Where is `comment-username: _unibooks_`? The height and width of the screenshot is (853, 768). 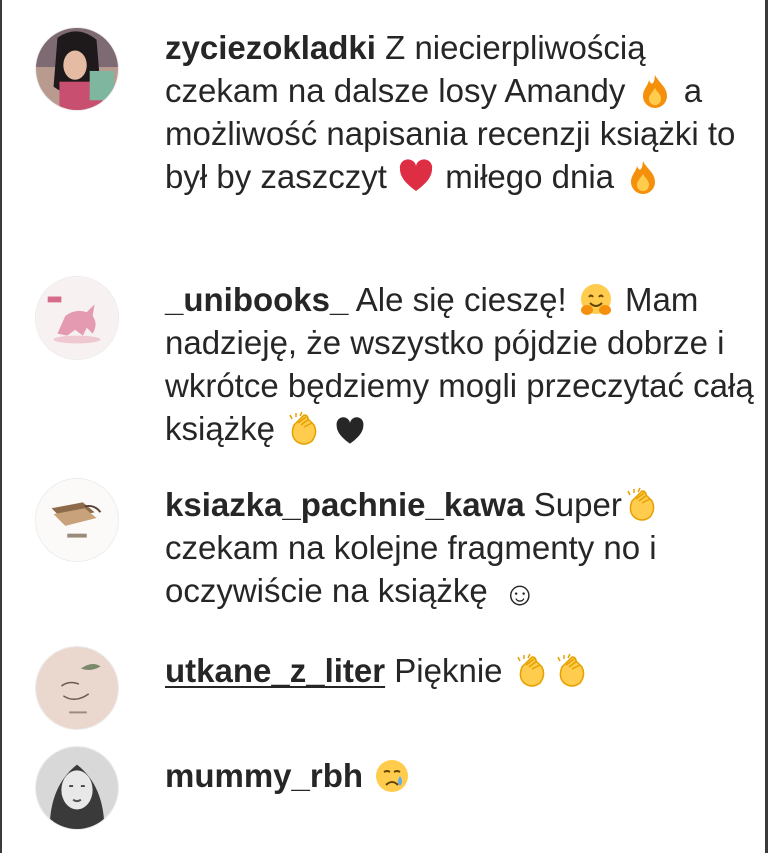
comment-username: _unibooks_ is located at coordinates (256, 299).